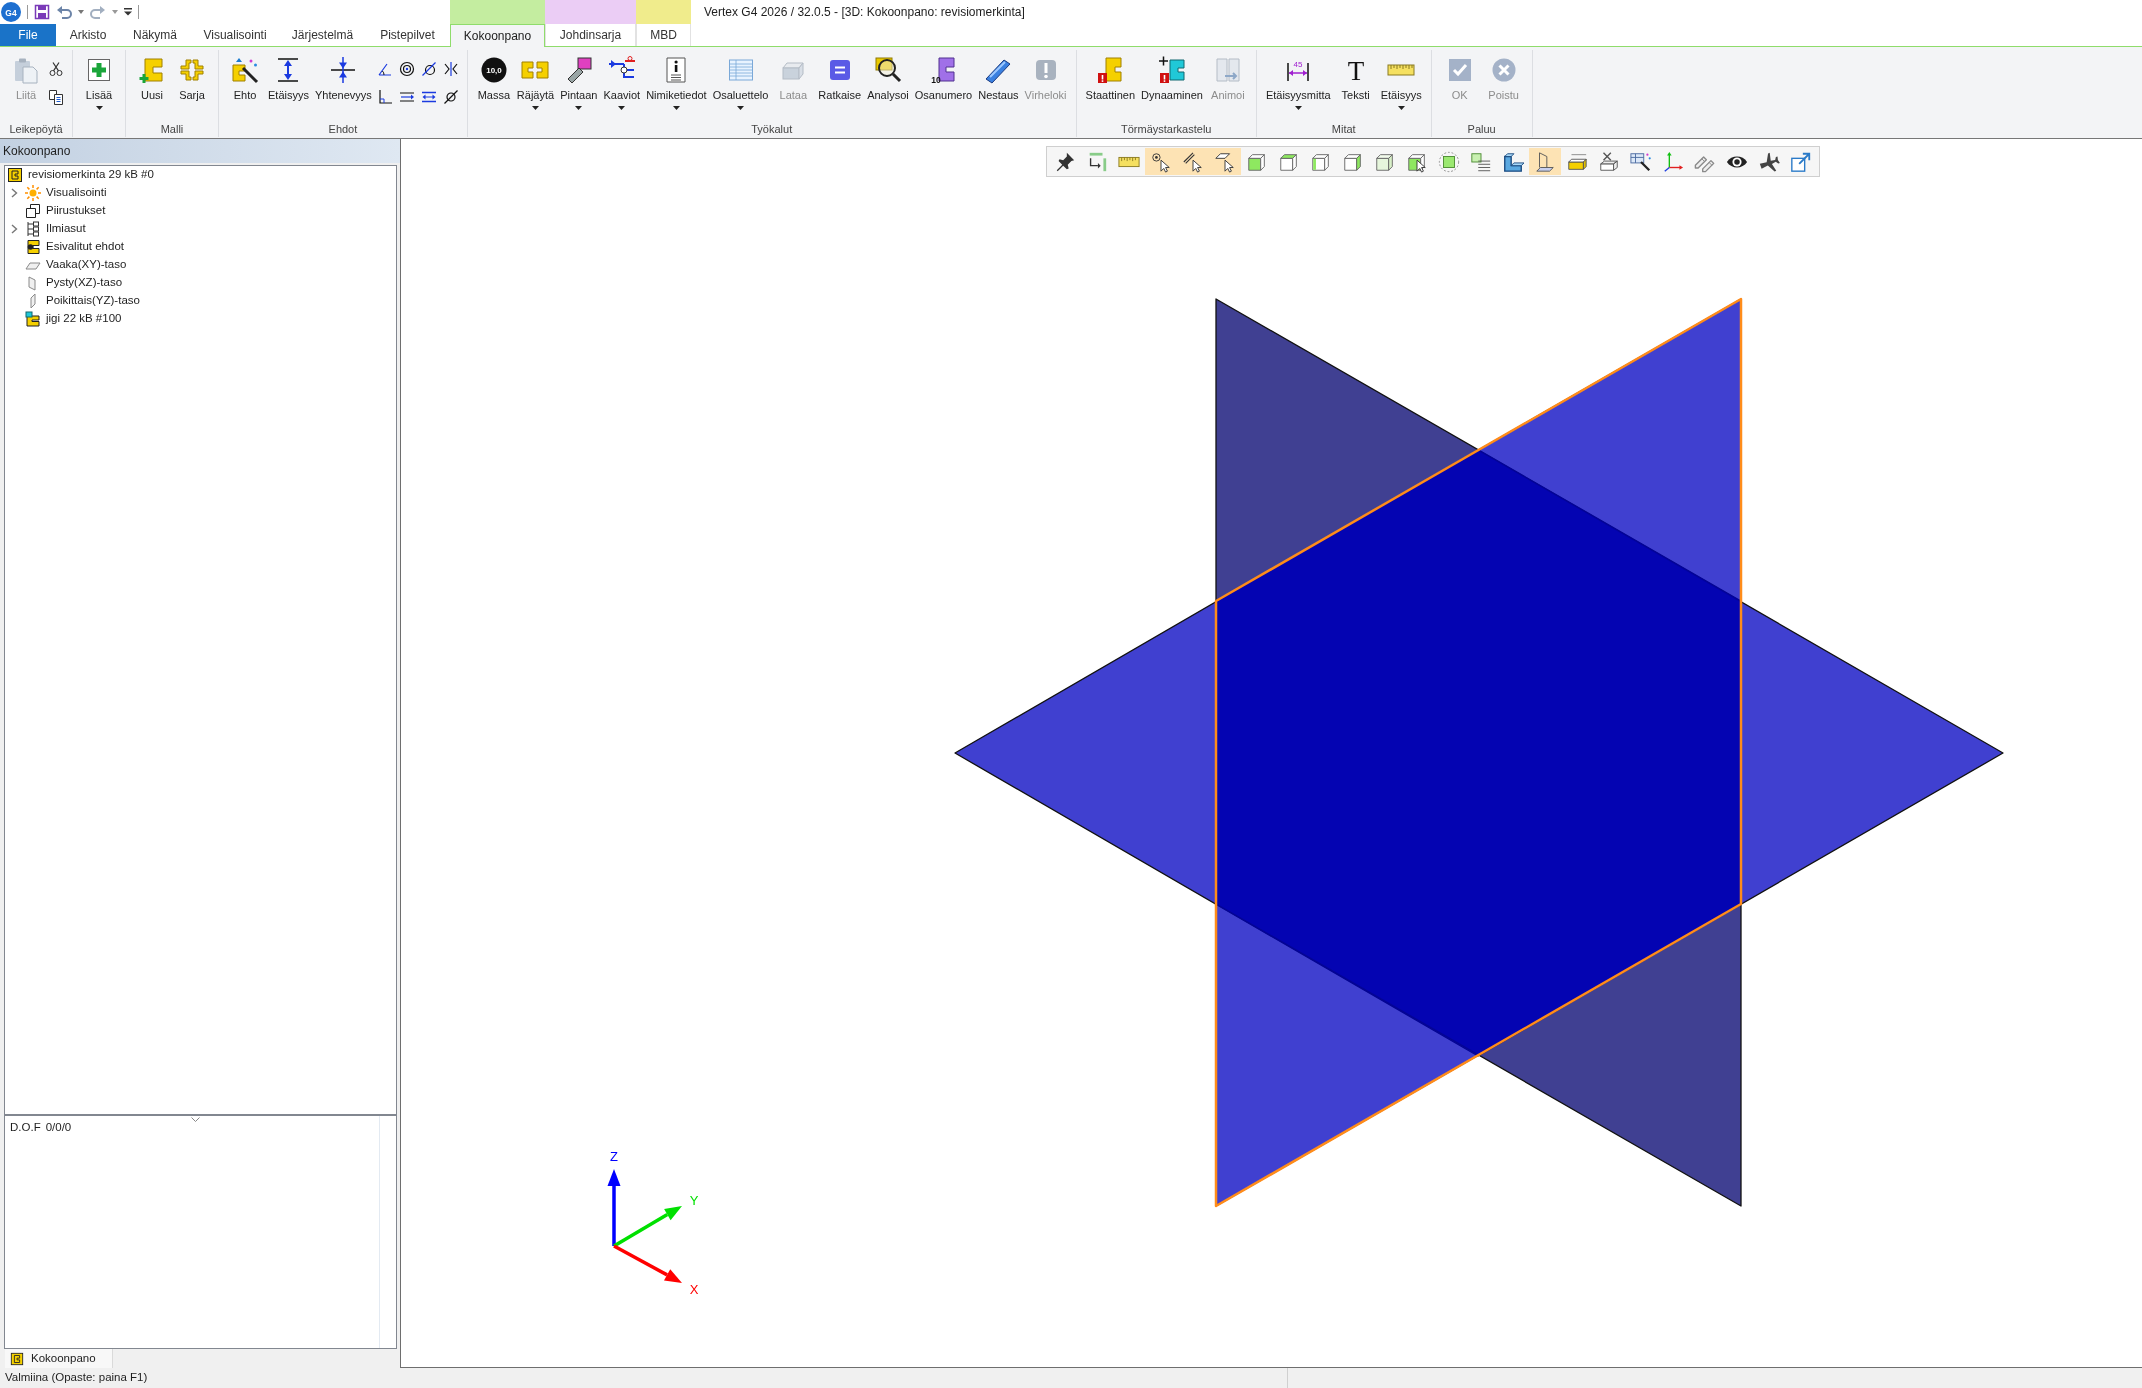 The width and height of the screenshot is (2142, 1388). What do you see at coordinates (67, 265) in the screenshot?
I see `tree-item: Vaaka(XY)-taso` at bounding box center [67, 265].